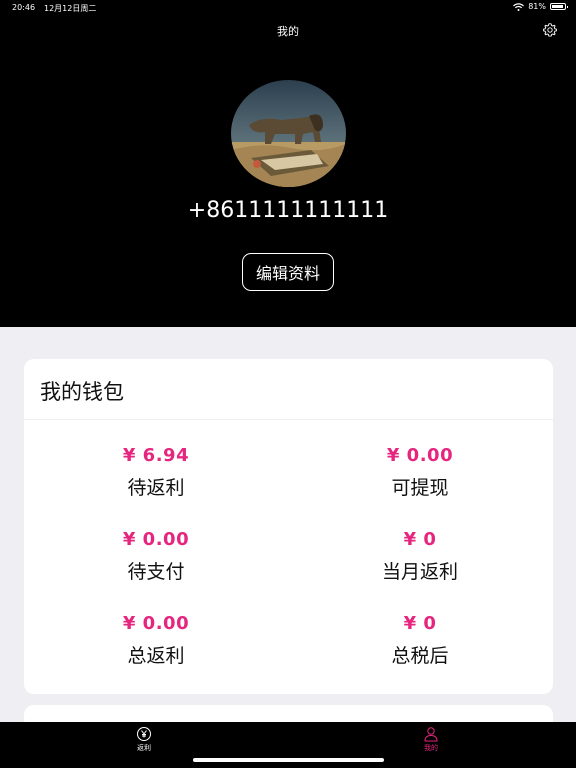 This screenshot has height=768, width=576. Describe the element at coordinates (156, 556) in the screenshot. I see `wallet-item-pending-payment: ¥ 0.00 待支付` at that location.